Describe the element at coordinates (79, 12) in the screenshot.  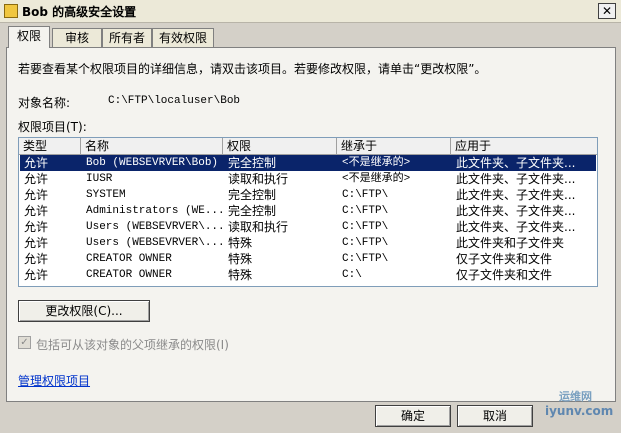
I see `window-title: Bob 的高级安全设置` at that location.